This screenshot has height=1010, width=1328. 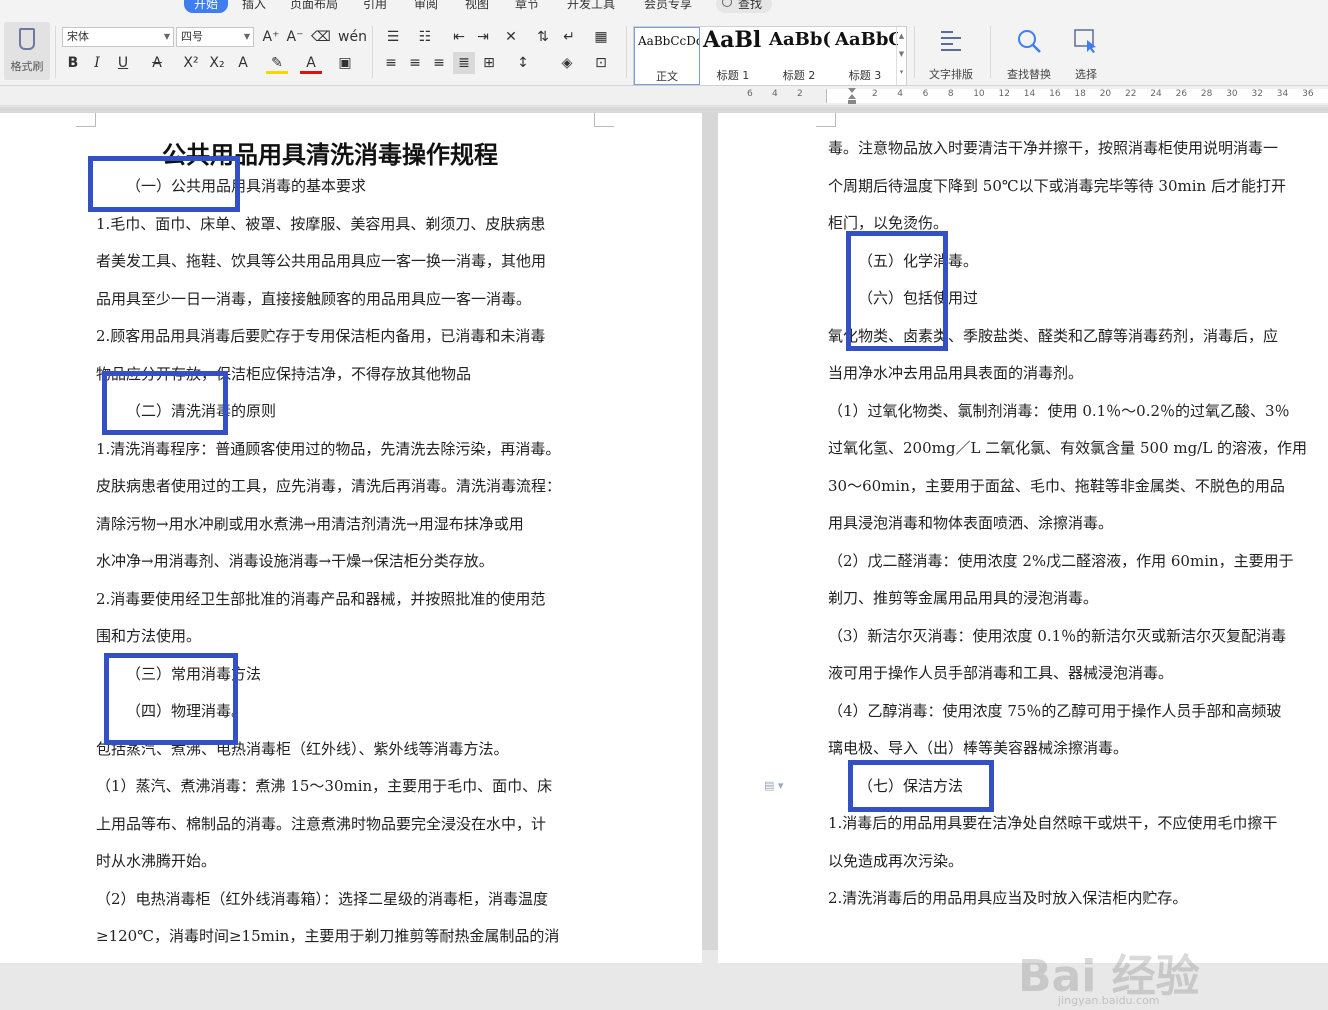 I want to click on text-line: 液可用于操作人员手部消毒和工具、器械浸泡消毒。, so click(x=1001, y=673).